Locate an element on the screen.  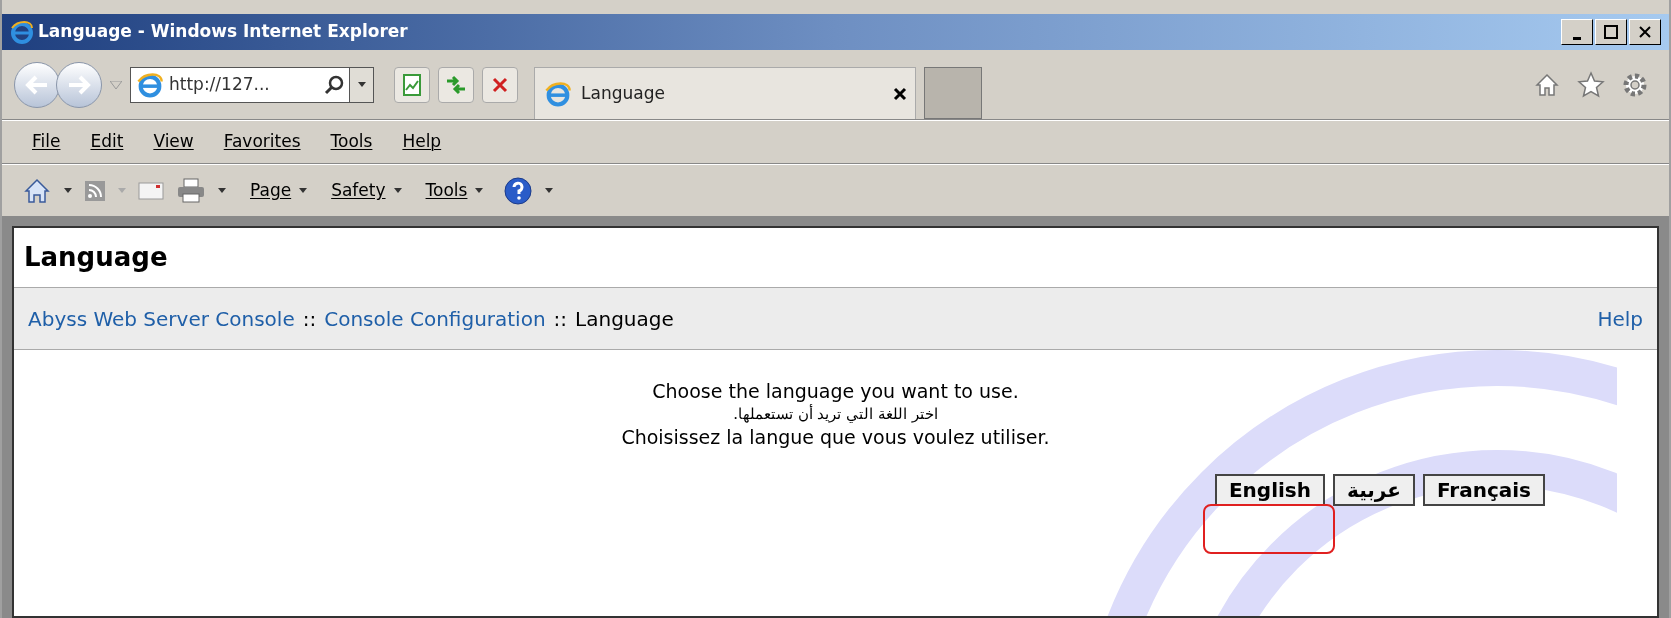
refresh-button is located at coordinates (456, 84).